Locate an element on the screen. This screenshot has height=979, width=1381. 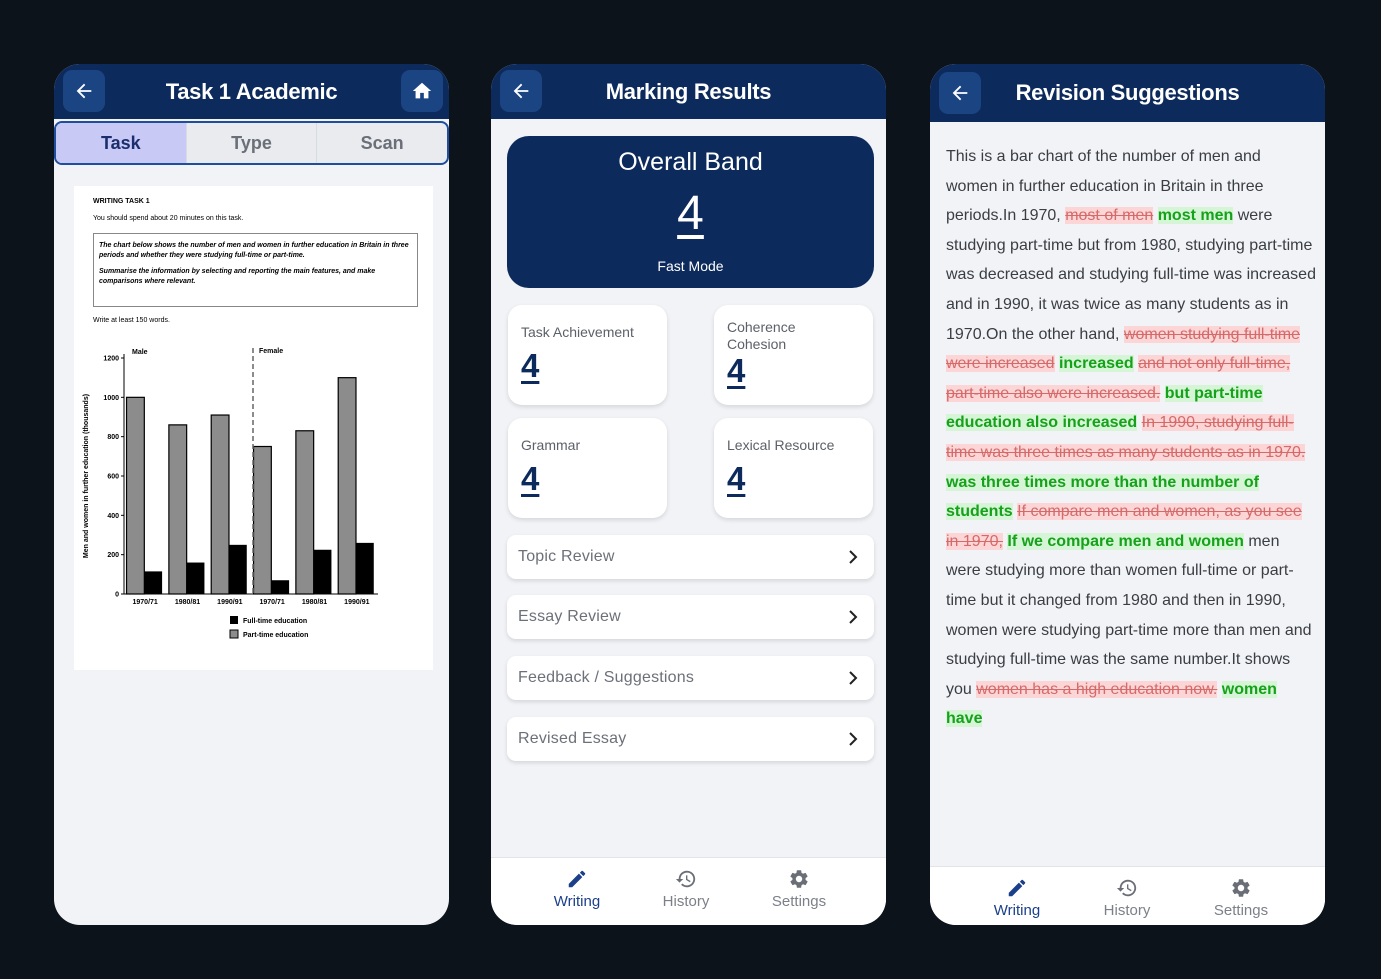
app-header: Marking Results is located at coordinates (688, 91).